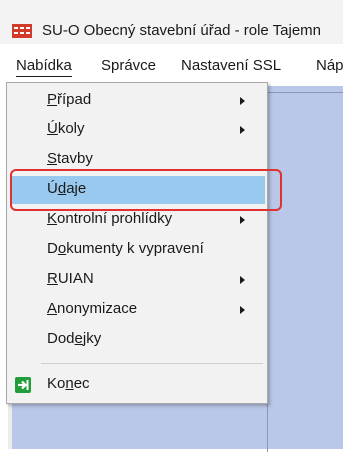  Describe the element at coordinates (137, 101) in the screenshot. I see `menu-item-pripad: Případ` at that location.